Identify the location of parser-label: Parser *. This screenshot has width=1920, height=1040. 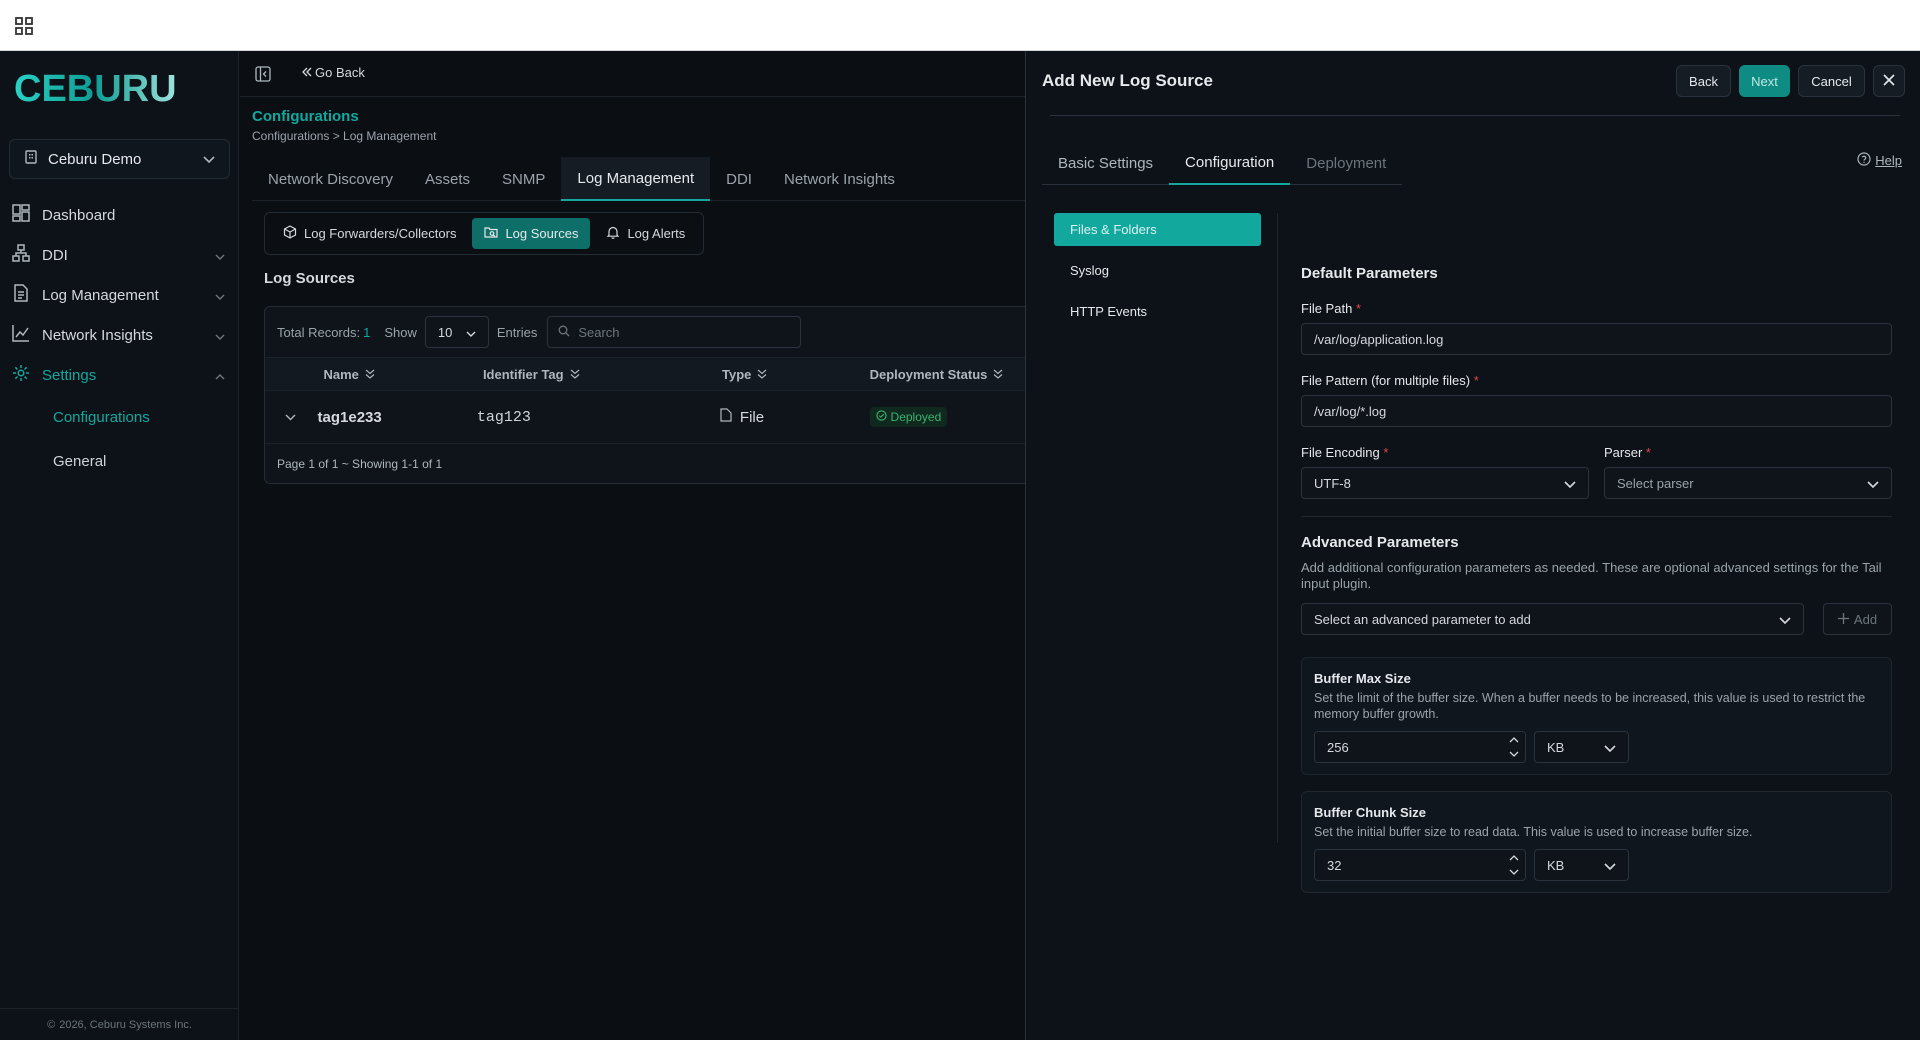
(1627, 452).